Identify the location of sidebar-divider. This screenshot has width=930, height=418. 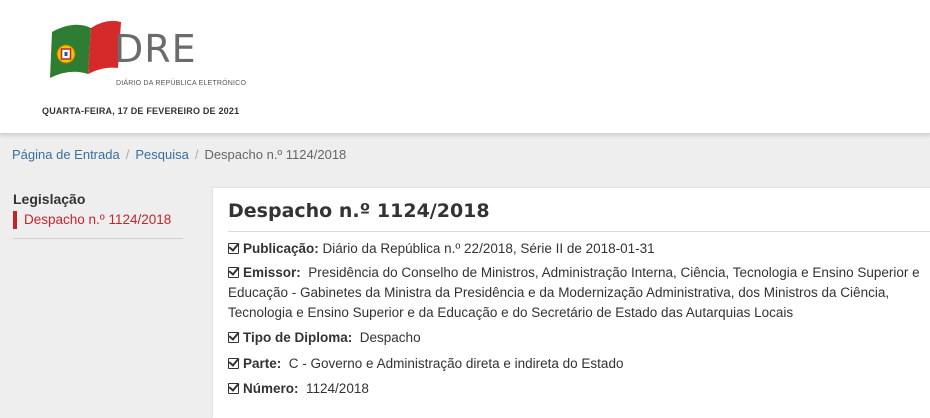
(98, 238).